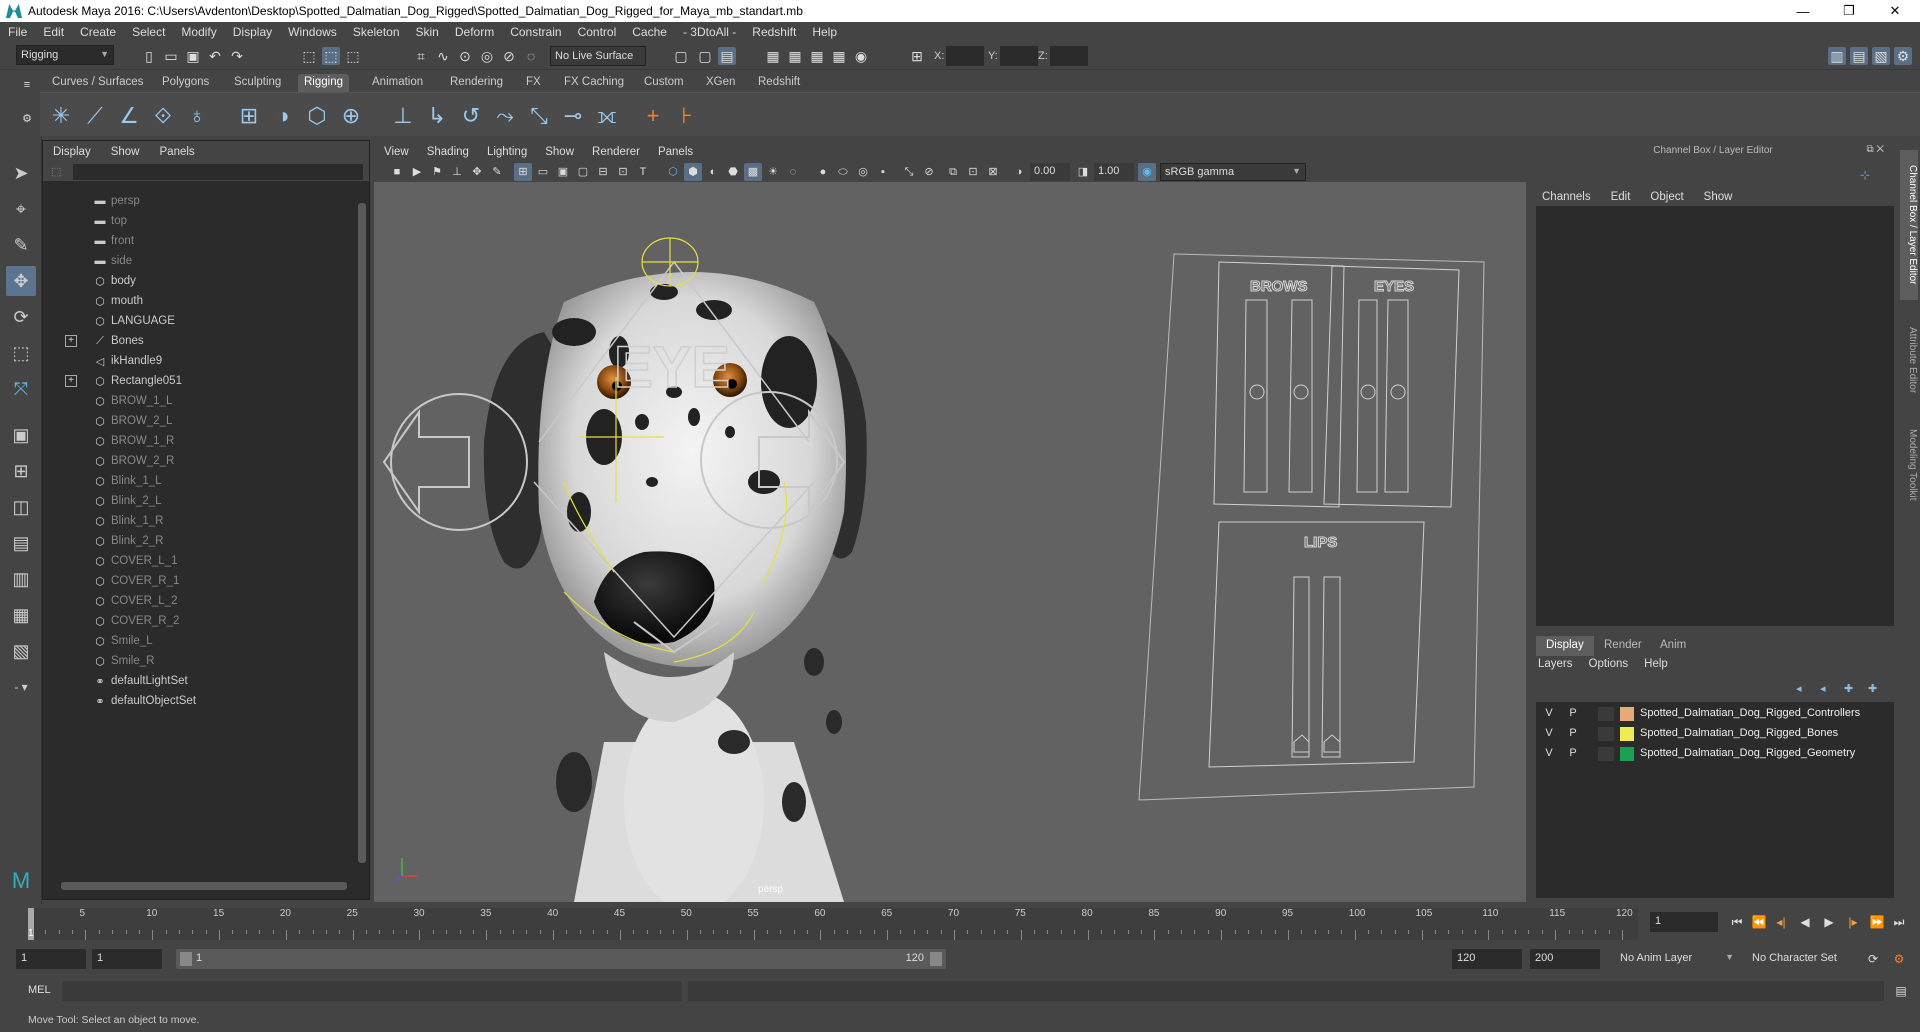 This screenshot has height=1032, width=1920. I want to click on menu-skin: Skin, so click(427, 32).